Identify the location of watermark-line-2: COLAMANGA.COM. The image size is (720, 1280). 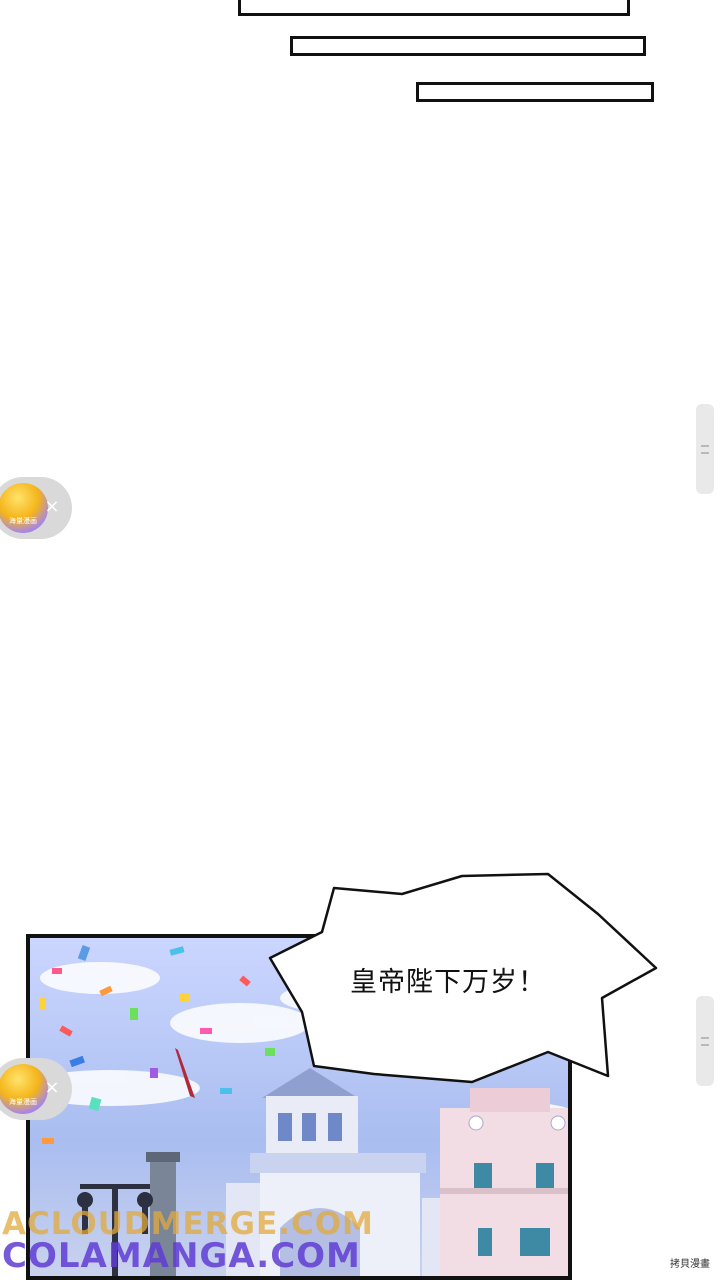
(181, 1256).